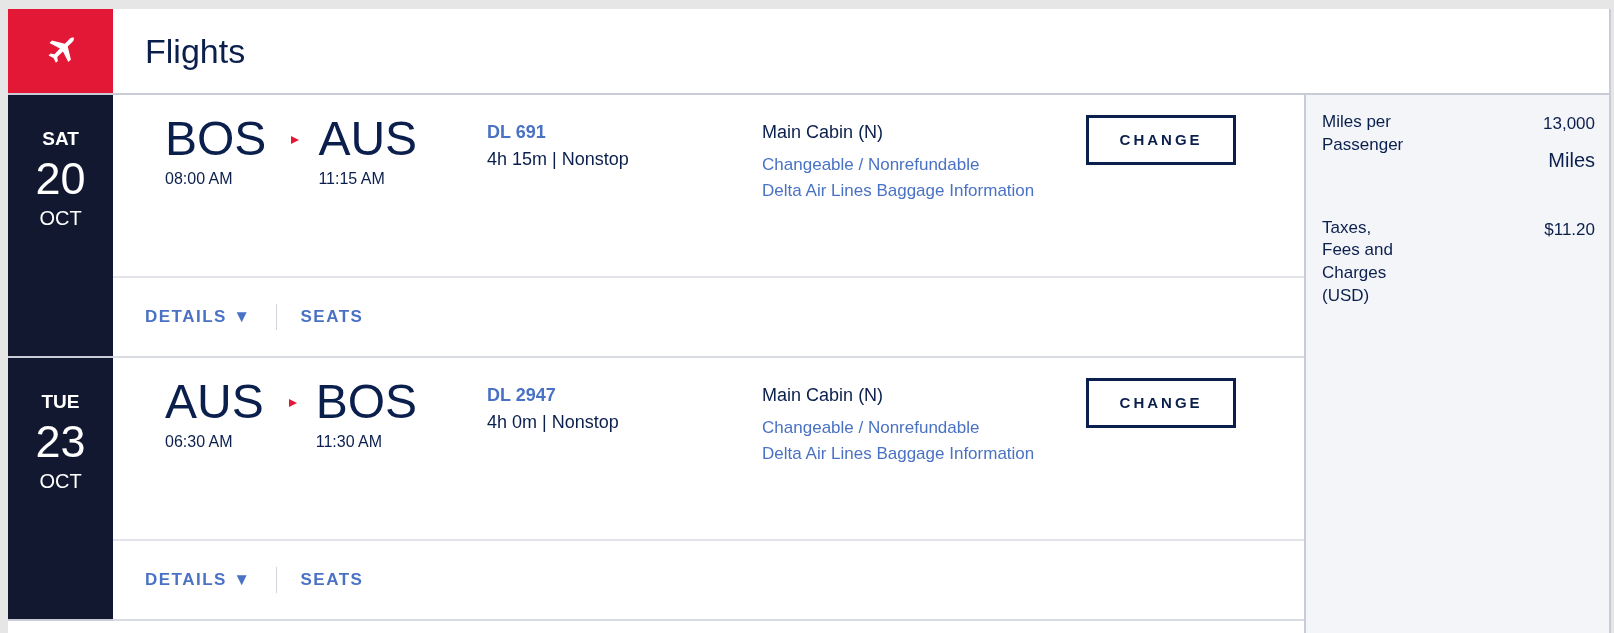 This screenshot has height=633, width=1614. Describe the element at coordinates (1363, 133) in the screenshot. I see `summary-label: Miles per Passenger` at that location.